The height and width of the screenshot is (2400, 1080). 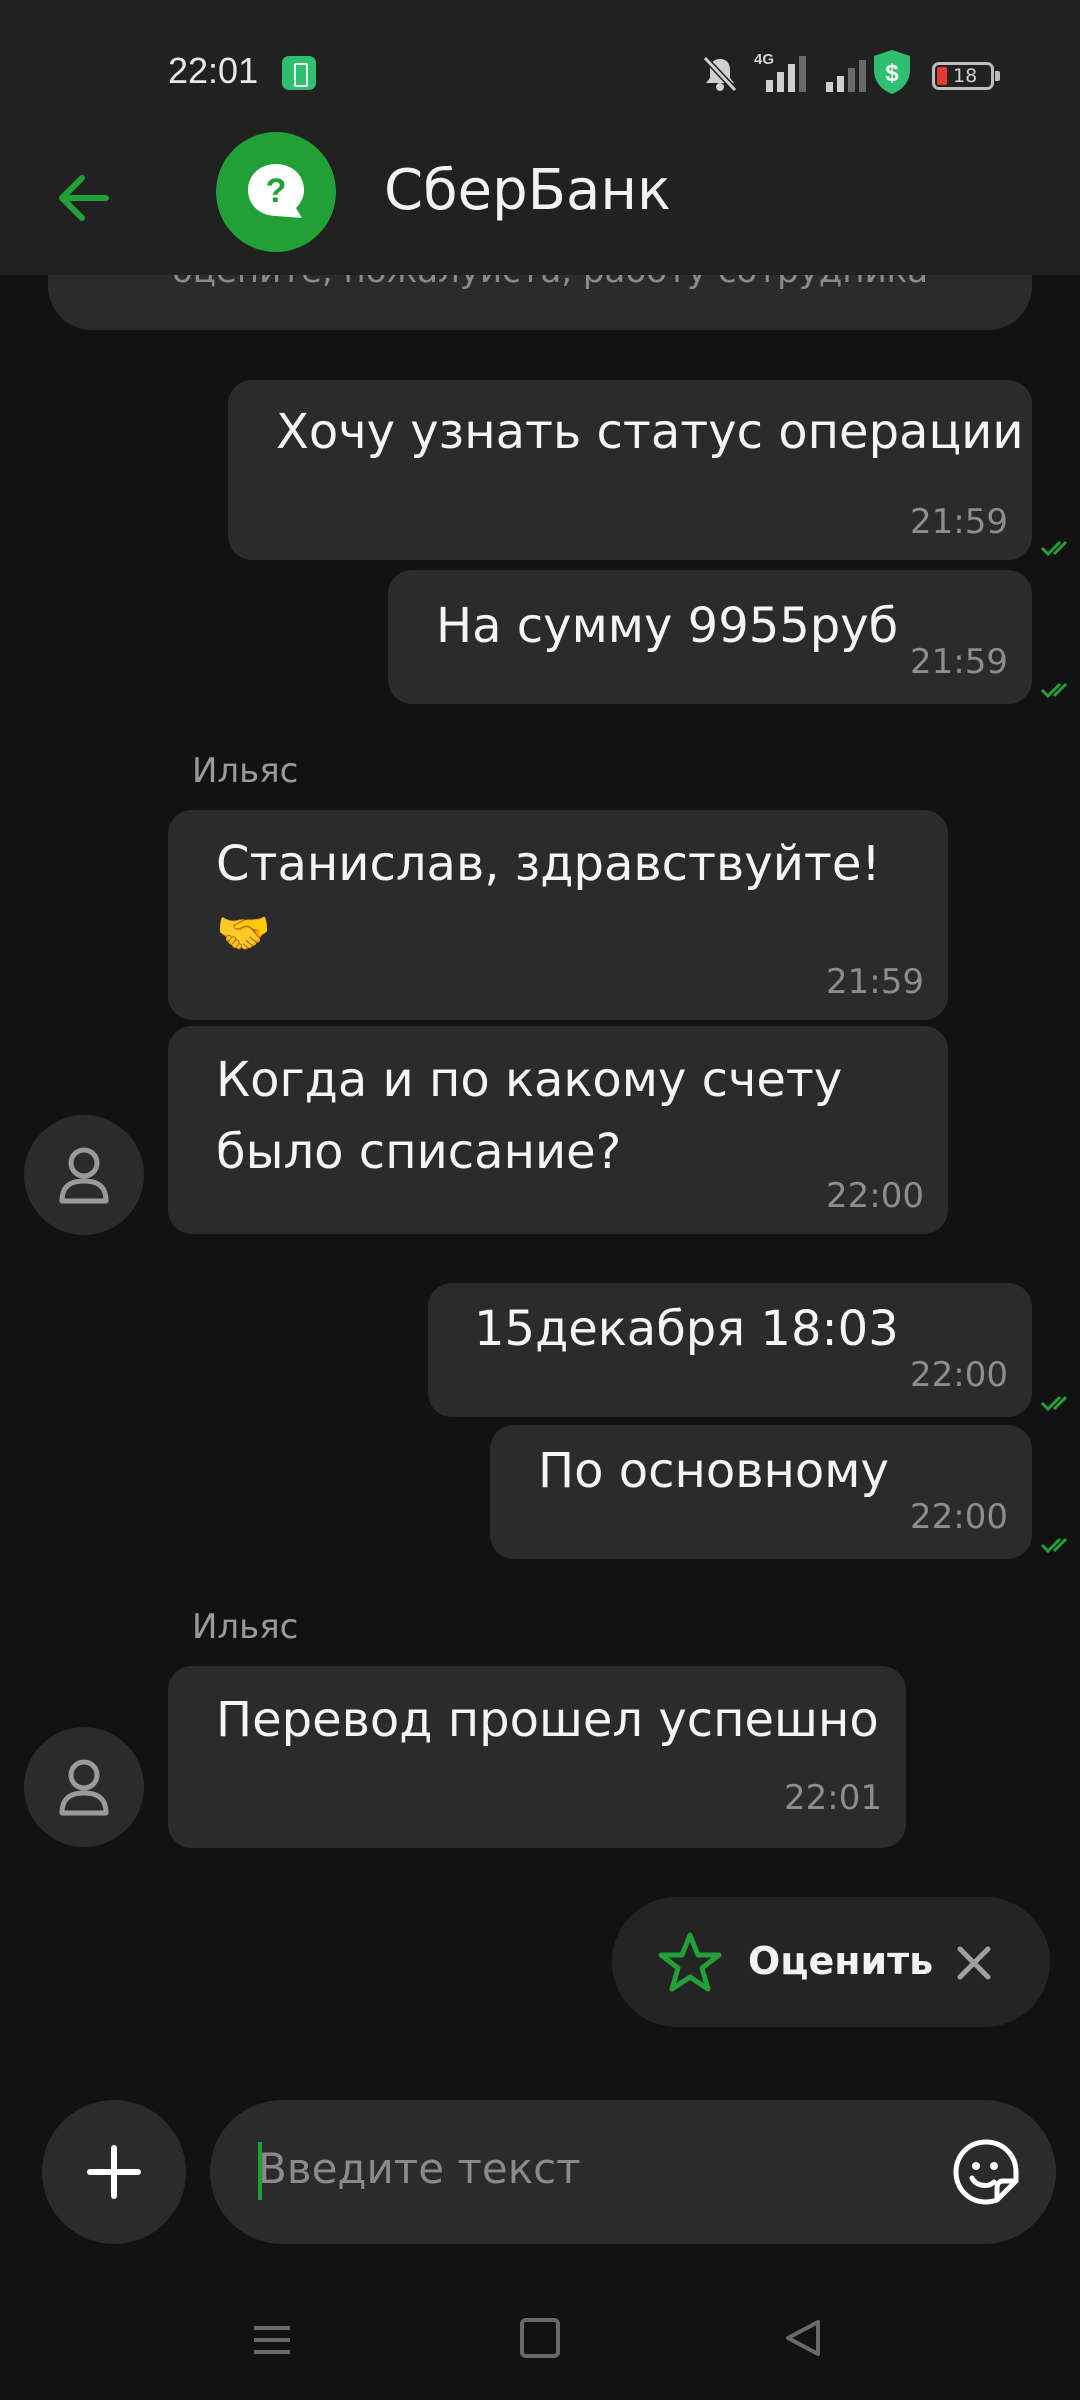 What do you see at coordinates (720, 74) in the screenshot?
I see `mute-icon` at bounding box center [720, 74].